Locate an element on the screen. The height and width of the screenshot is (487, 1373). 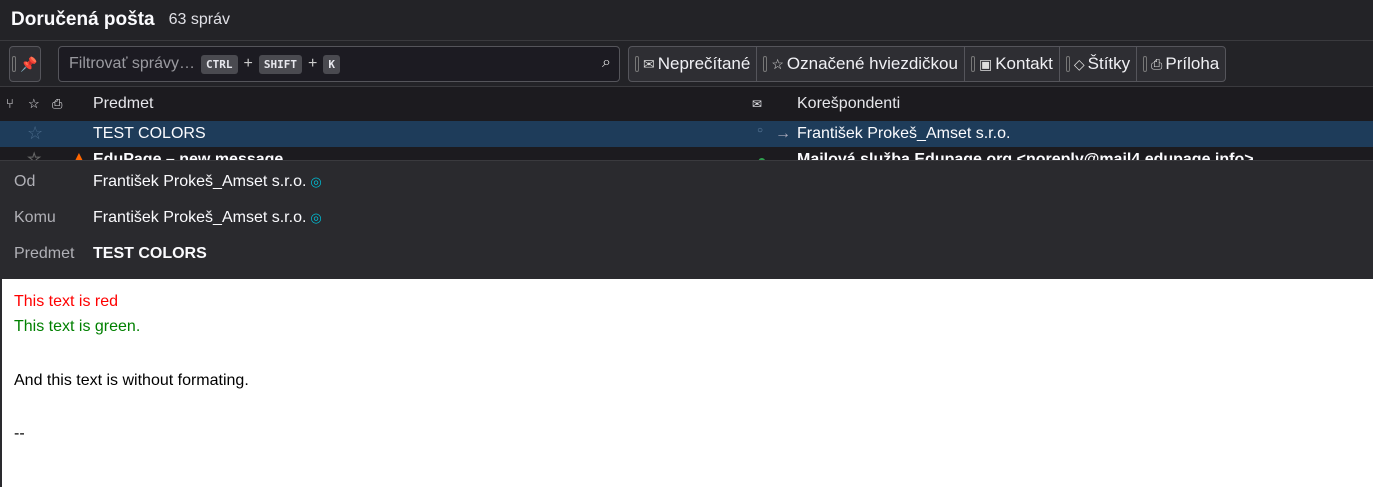
column-correspondents: Korešpondenti is located at coordinates (848, 104).